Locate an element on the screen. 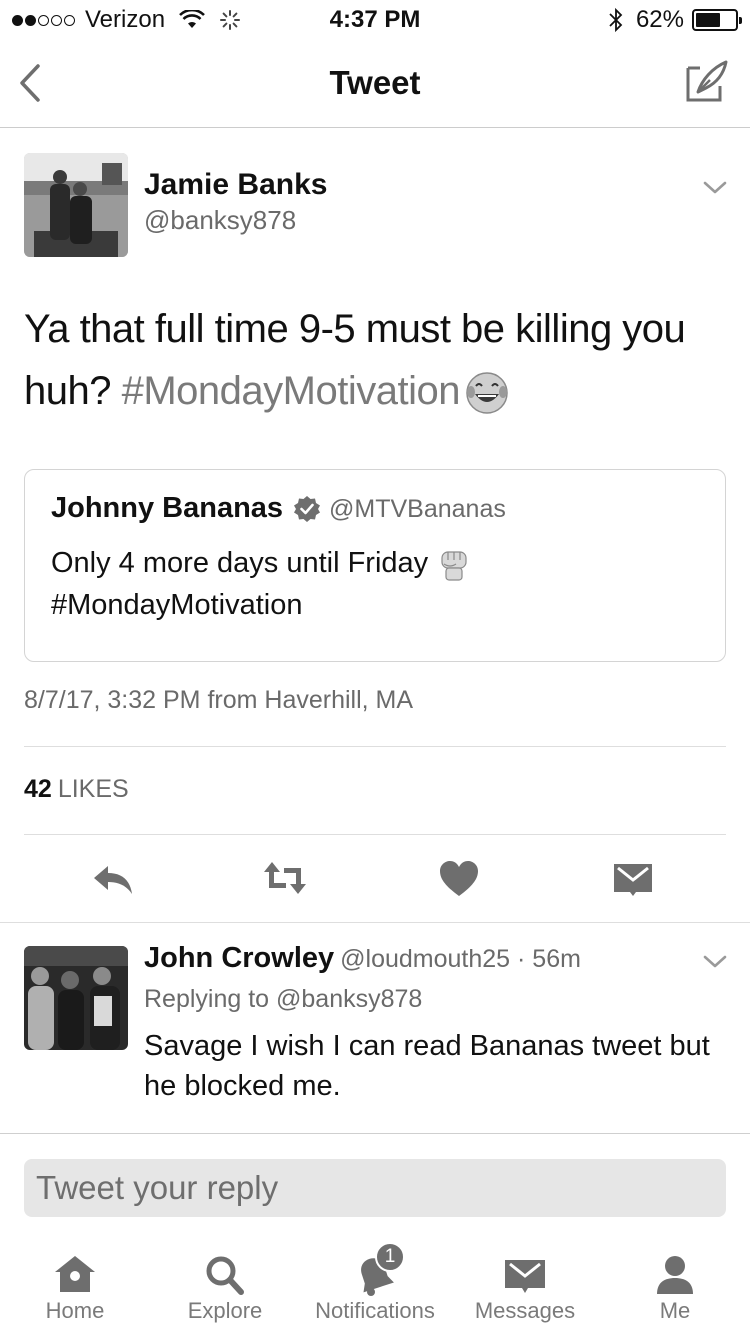 The width and height of the screenshot is (750, 1334). thread-divider is located at coordinates (375, 922).